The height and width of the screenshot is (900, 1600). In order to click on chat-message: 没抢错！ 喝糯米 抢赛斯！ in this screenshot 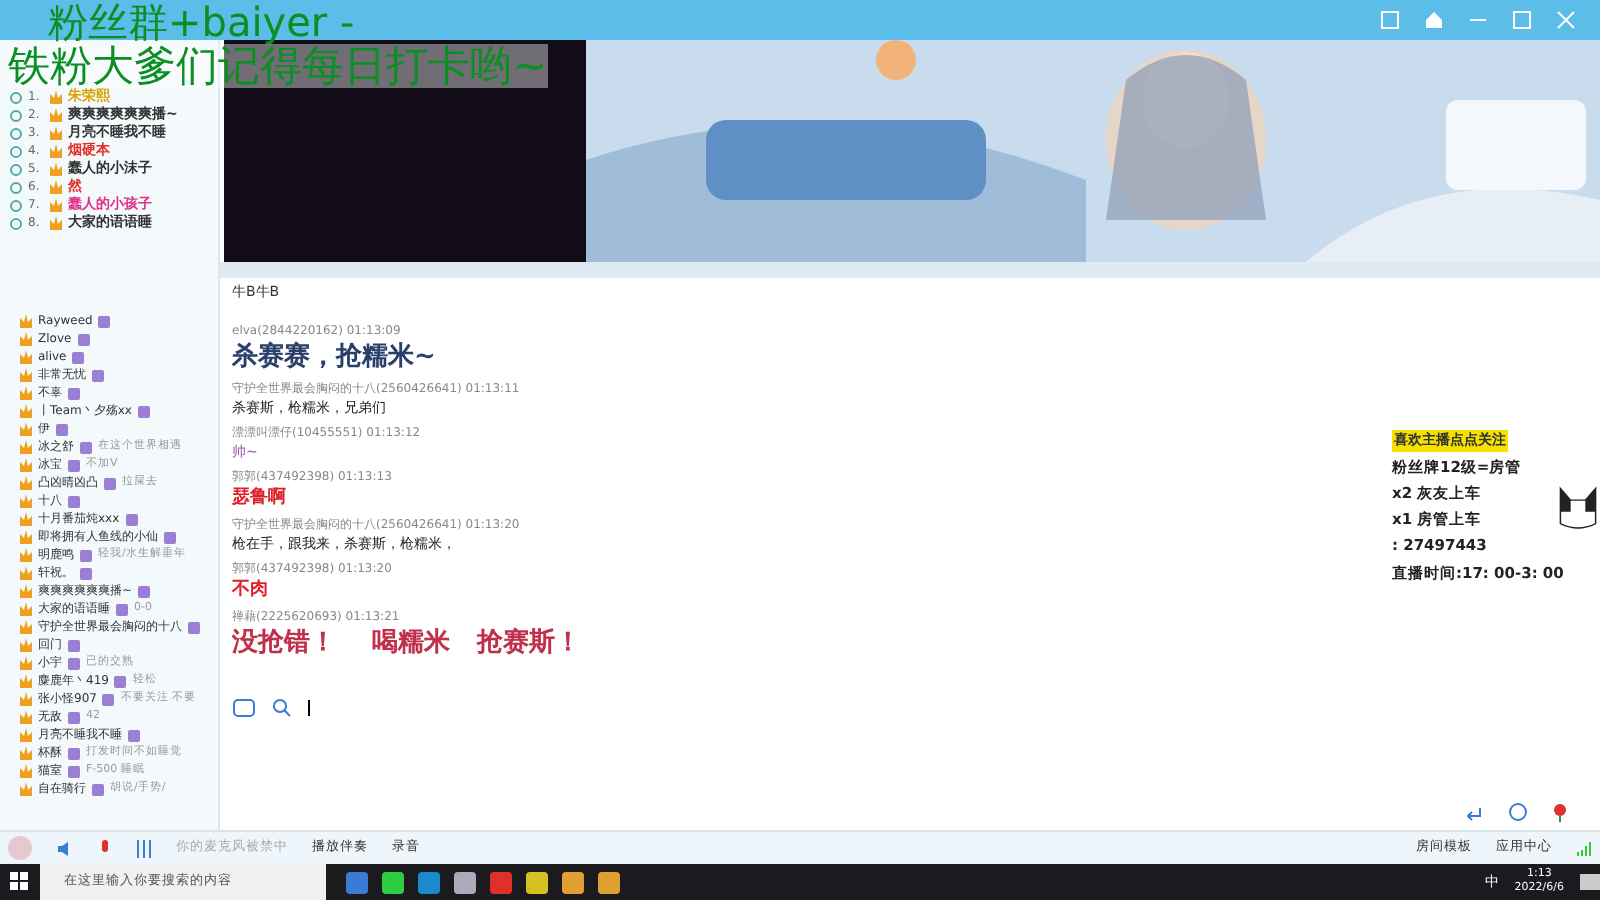, I will do `click(407, 642)`.